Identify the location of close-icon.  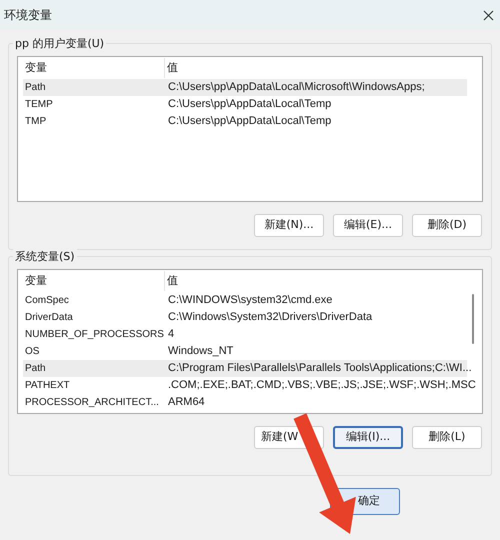
(488, 15).